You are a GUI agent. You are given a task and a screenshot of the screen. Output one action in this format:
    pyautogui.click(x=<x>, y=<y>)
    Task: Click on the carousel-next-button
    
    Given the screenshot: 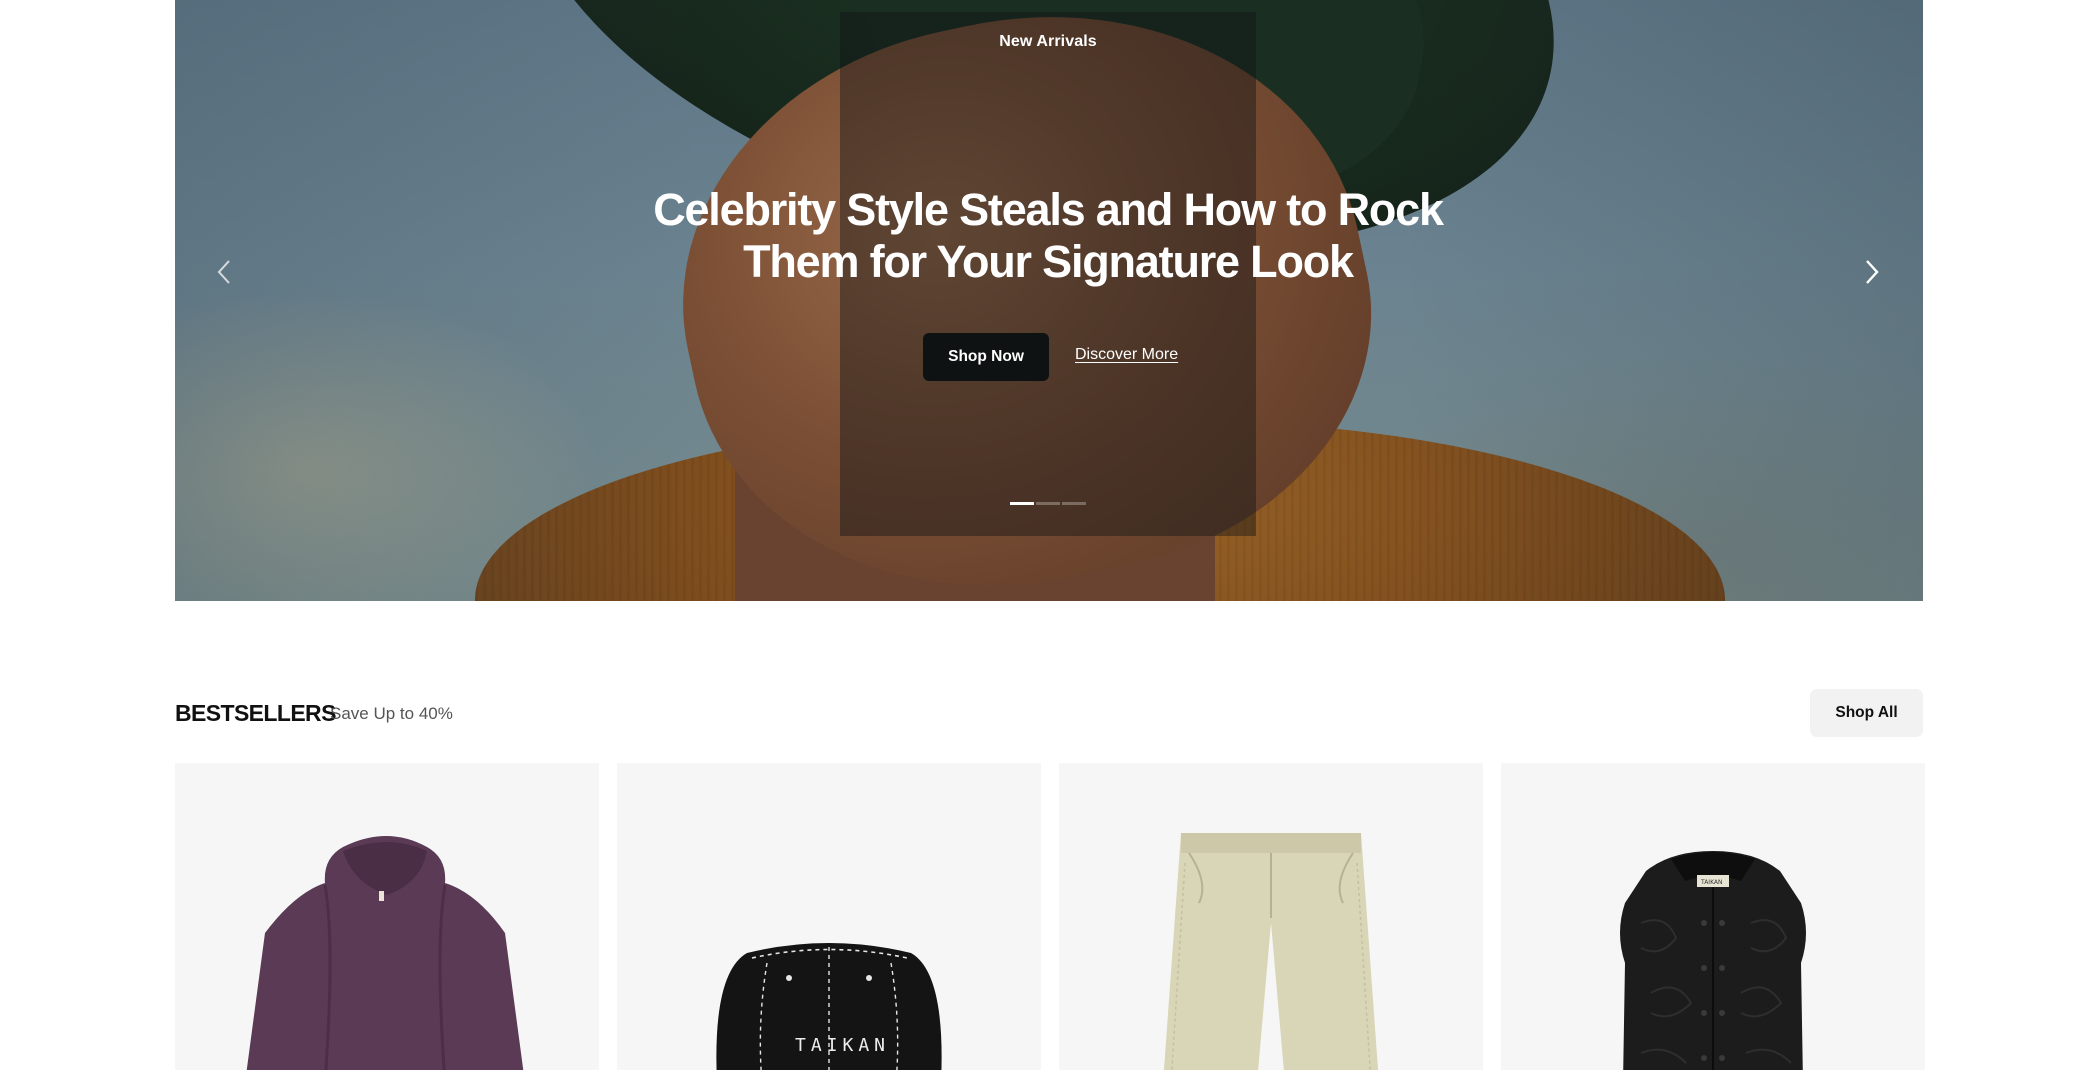 What is the action you would take?
    pyautogui.click(x=1872, y=272)
    